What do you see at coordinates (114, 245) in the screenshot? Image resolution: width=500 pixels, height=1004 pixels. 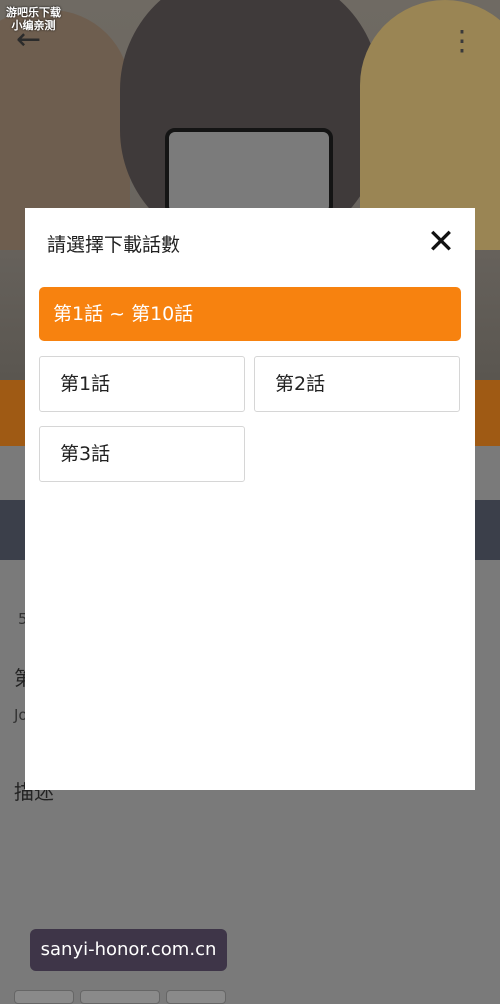 I see `dialog-title: 請選擇下載話數` at bounding box center [114, 245].